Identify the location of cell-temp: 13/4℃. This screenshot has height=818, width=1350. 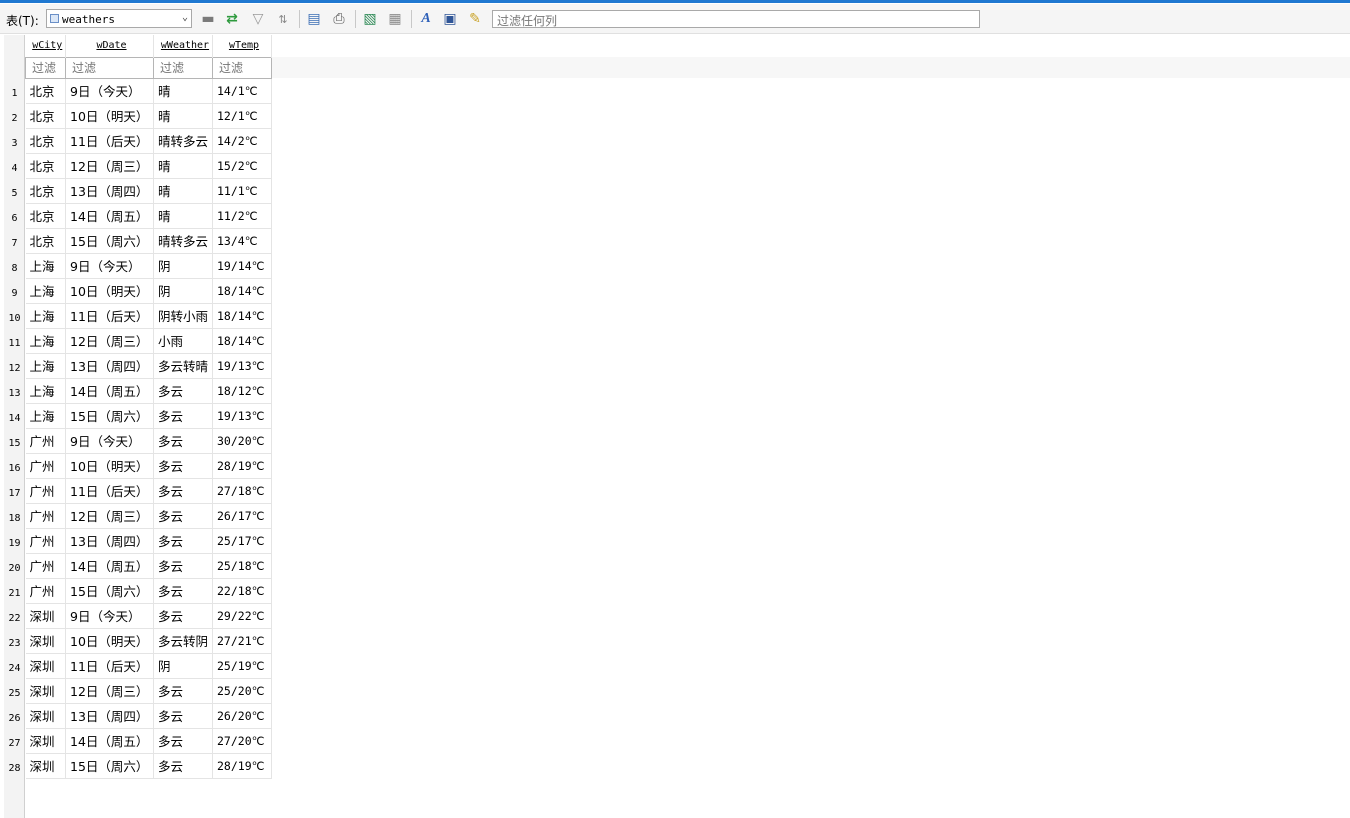
(242, 241).